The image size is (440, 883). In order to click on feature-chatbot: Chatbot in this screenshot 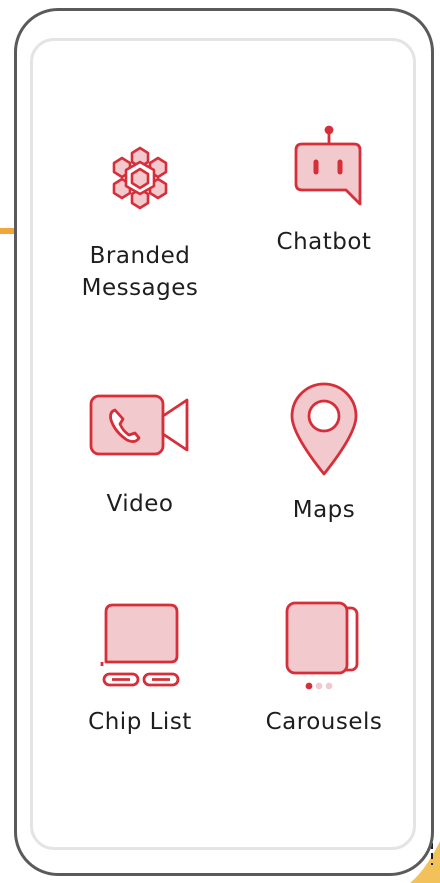, I will do `click(324, 191)`.